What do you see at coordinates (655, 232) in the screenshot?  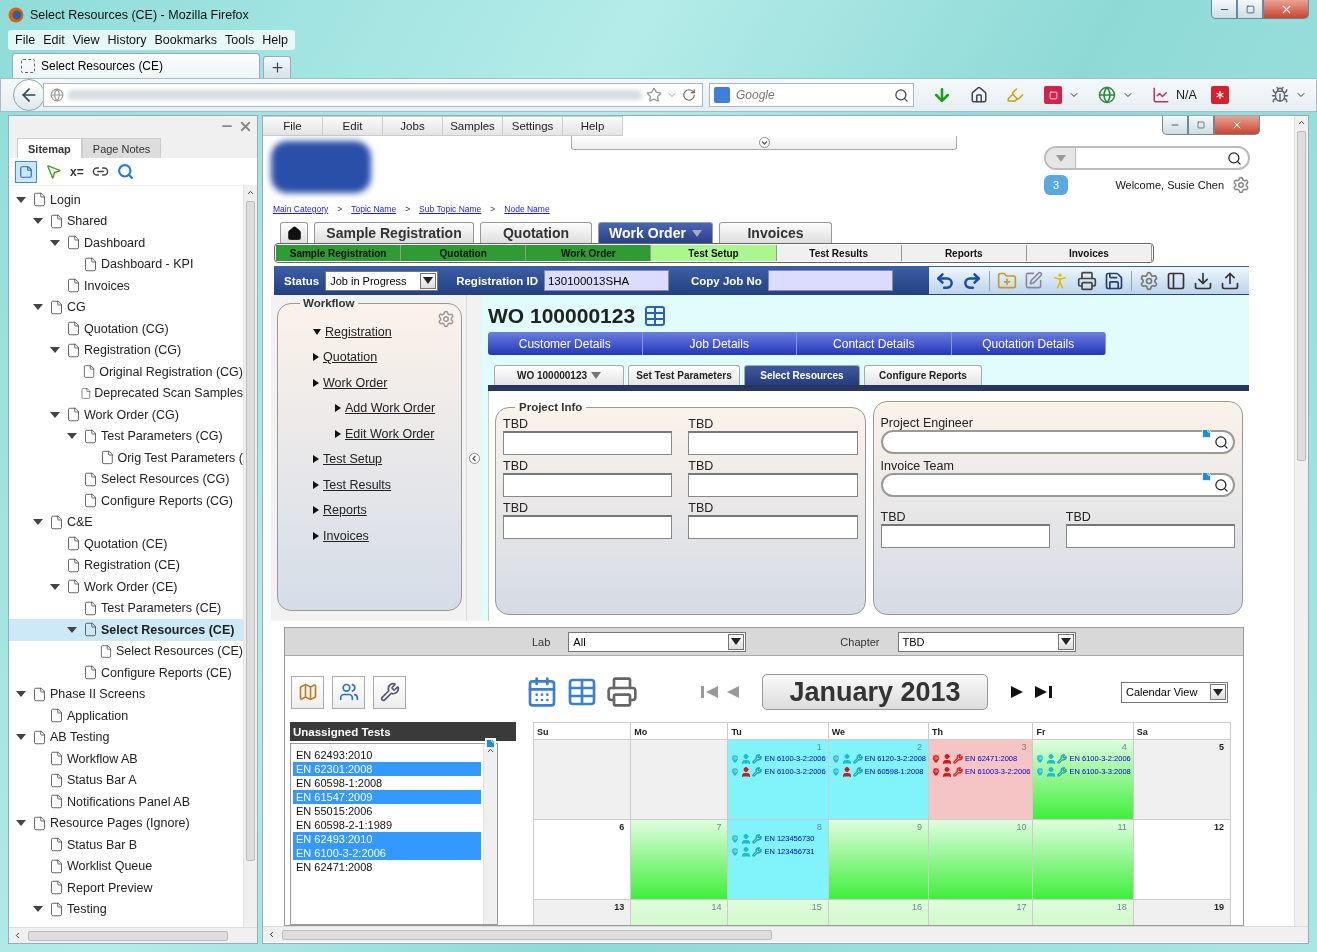 I see `main-tab: Work Order` at bounding box center [655, 232].